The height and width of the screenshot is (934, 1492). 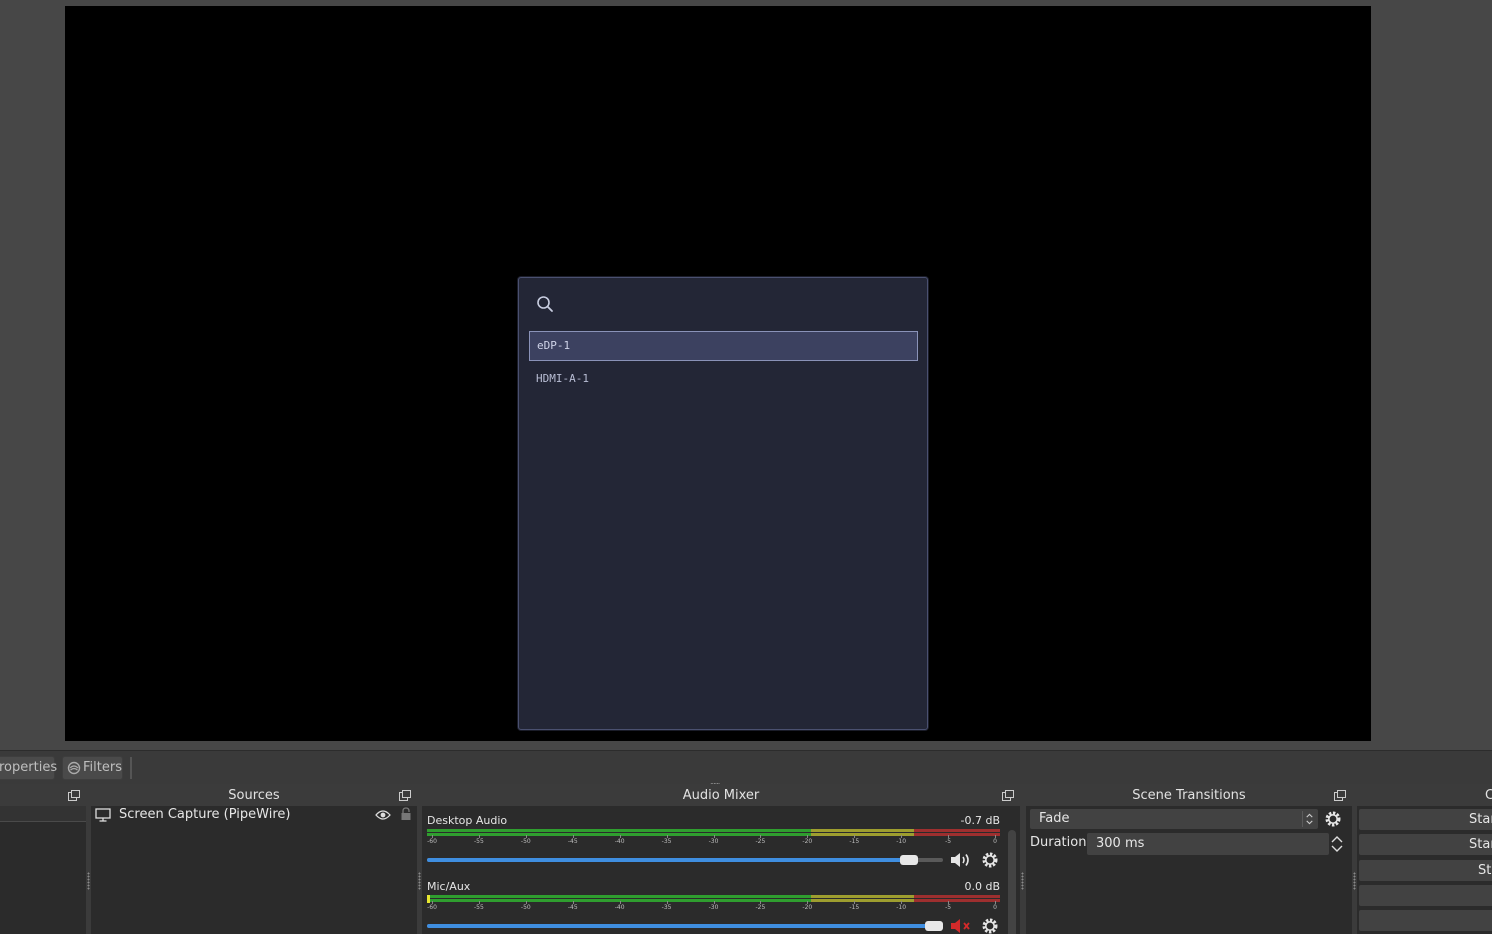 What do you see at coordinates (254, 870) in the screenshot?
I see `sources-list: Screen Capture (PipeWire)` at bounding box center [254, 870].